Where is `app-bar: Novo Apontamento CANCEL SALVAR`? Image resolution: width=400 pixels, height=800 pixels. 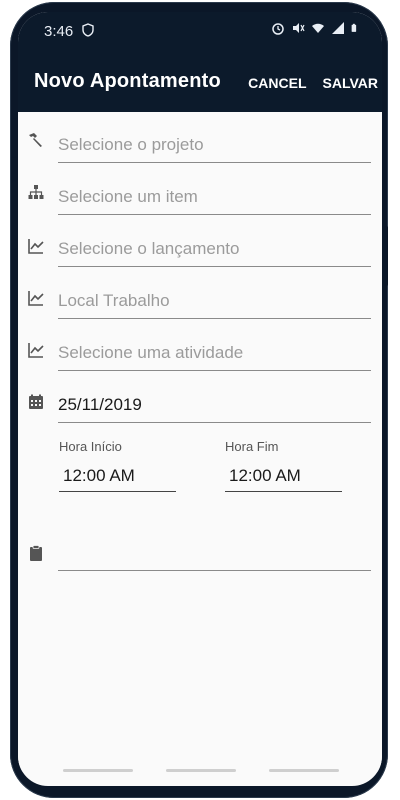
app-bar: Novo Apontamento CANCEL SALVAR is located at coordinates (200, 81).